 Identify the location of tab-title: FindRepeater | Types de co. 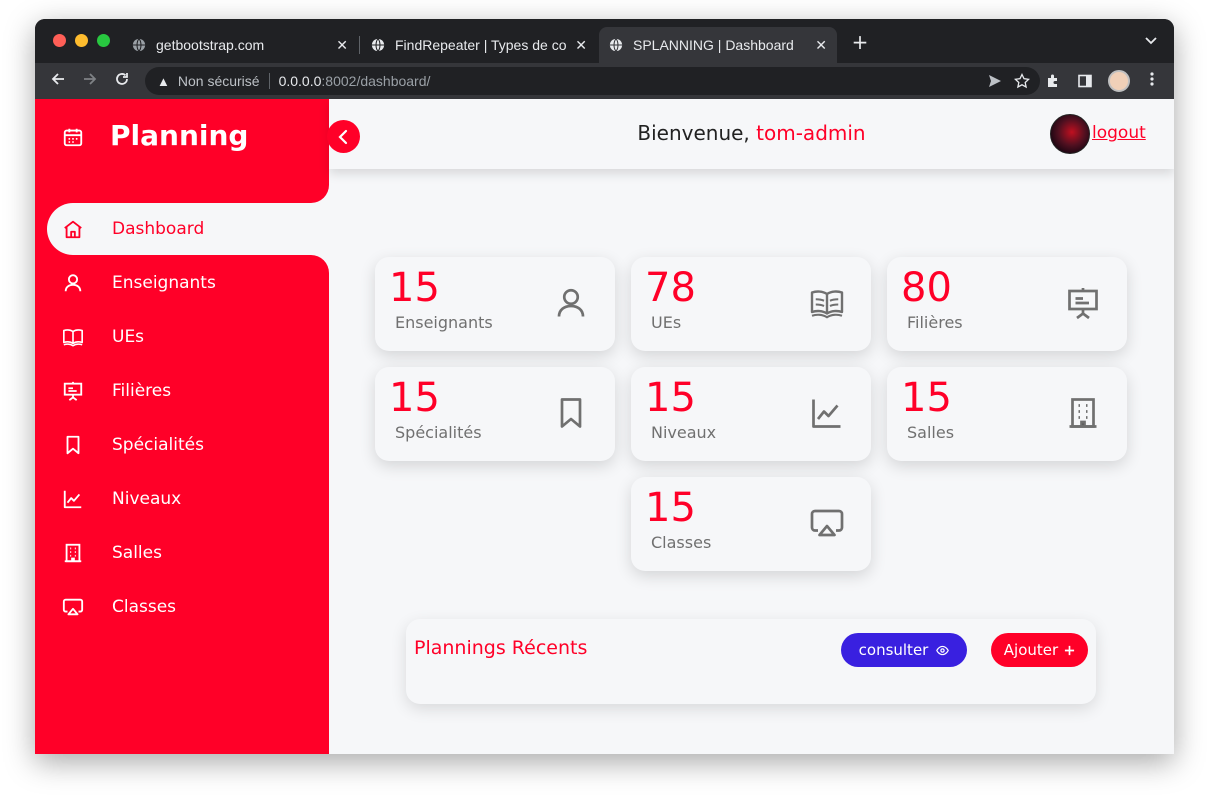
(481, 45).